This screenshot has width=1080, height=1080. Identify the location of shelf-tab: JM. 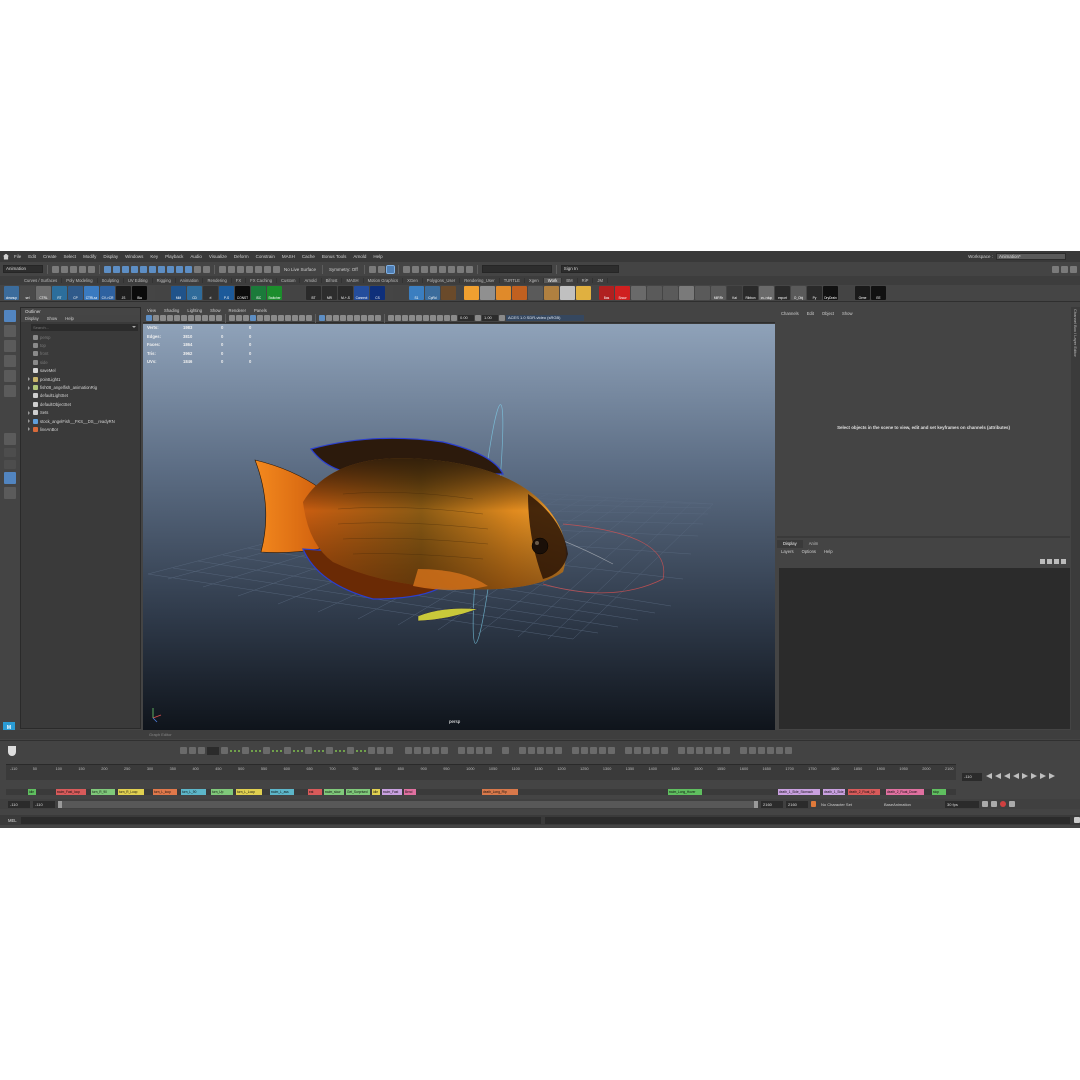
(601, 280).